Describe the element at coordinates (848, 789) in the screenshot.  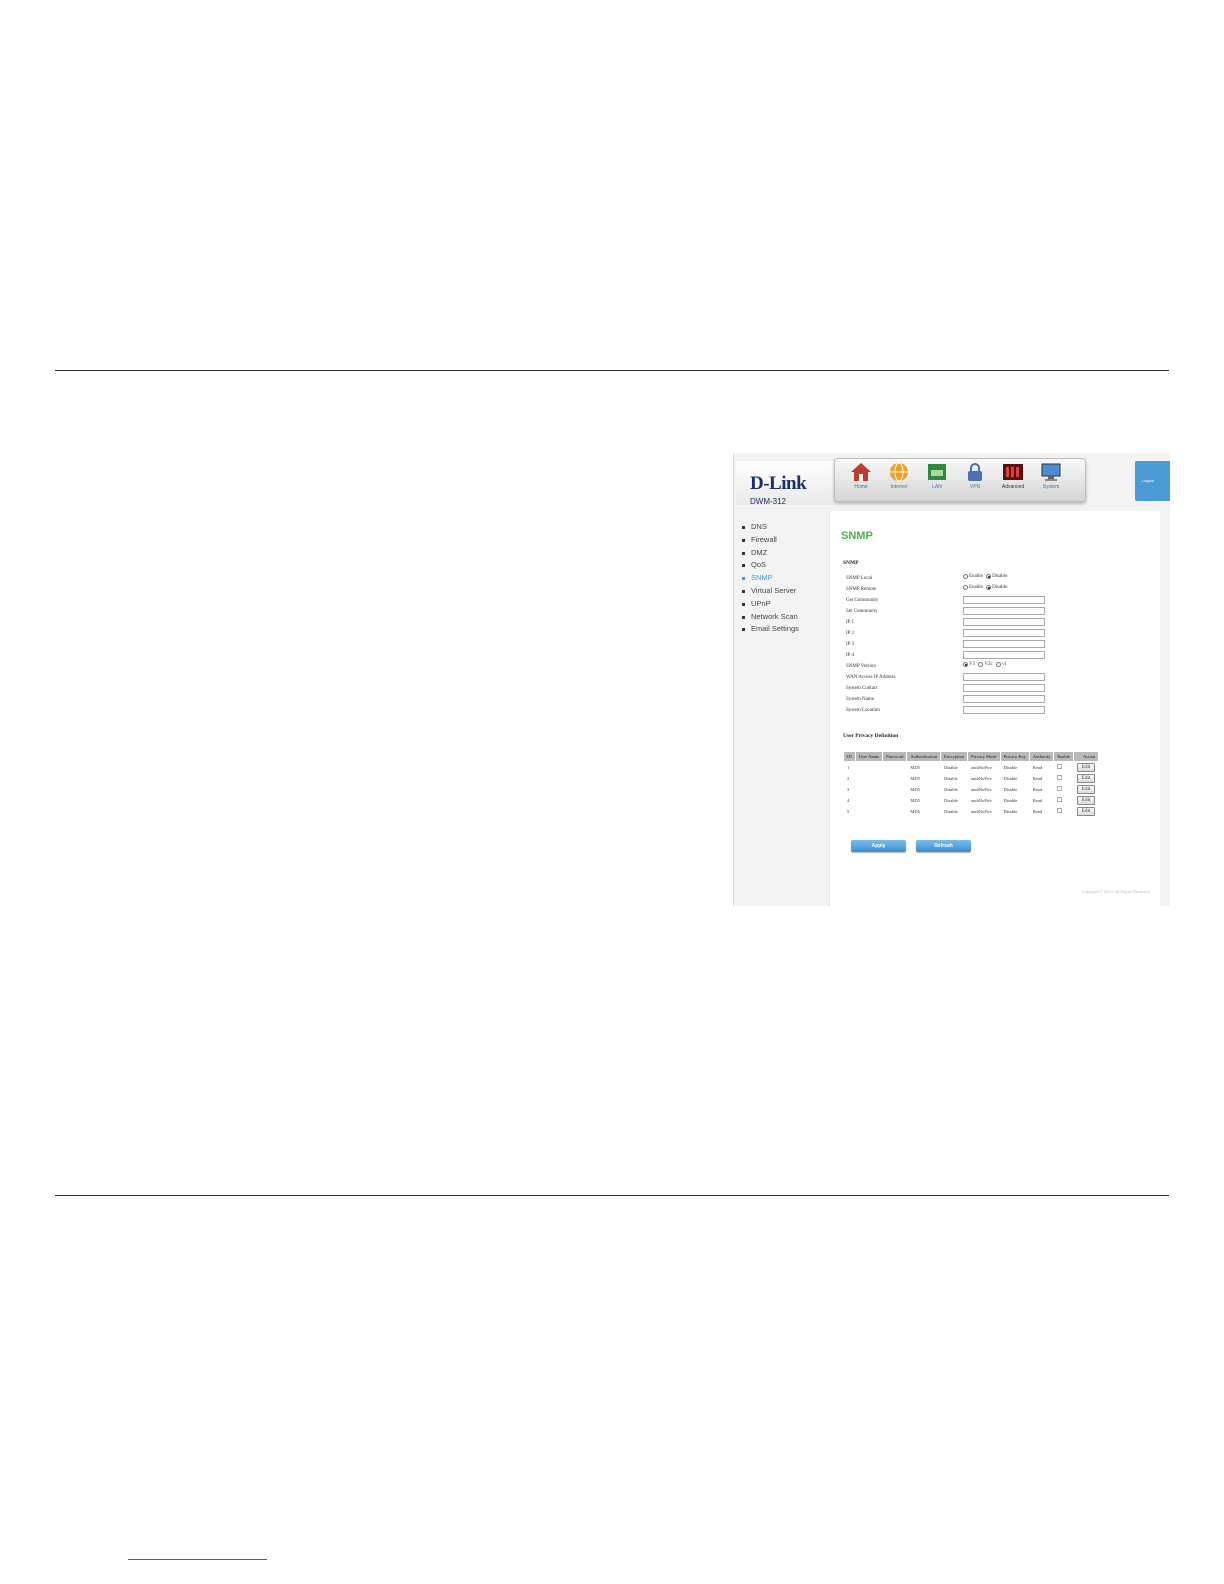
I see `cell-id: 3` at that location.